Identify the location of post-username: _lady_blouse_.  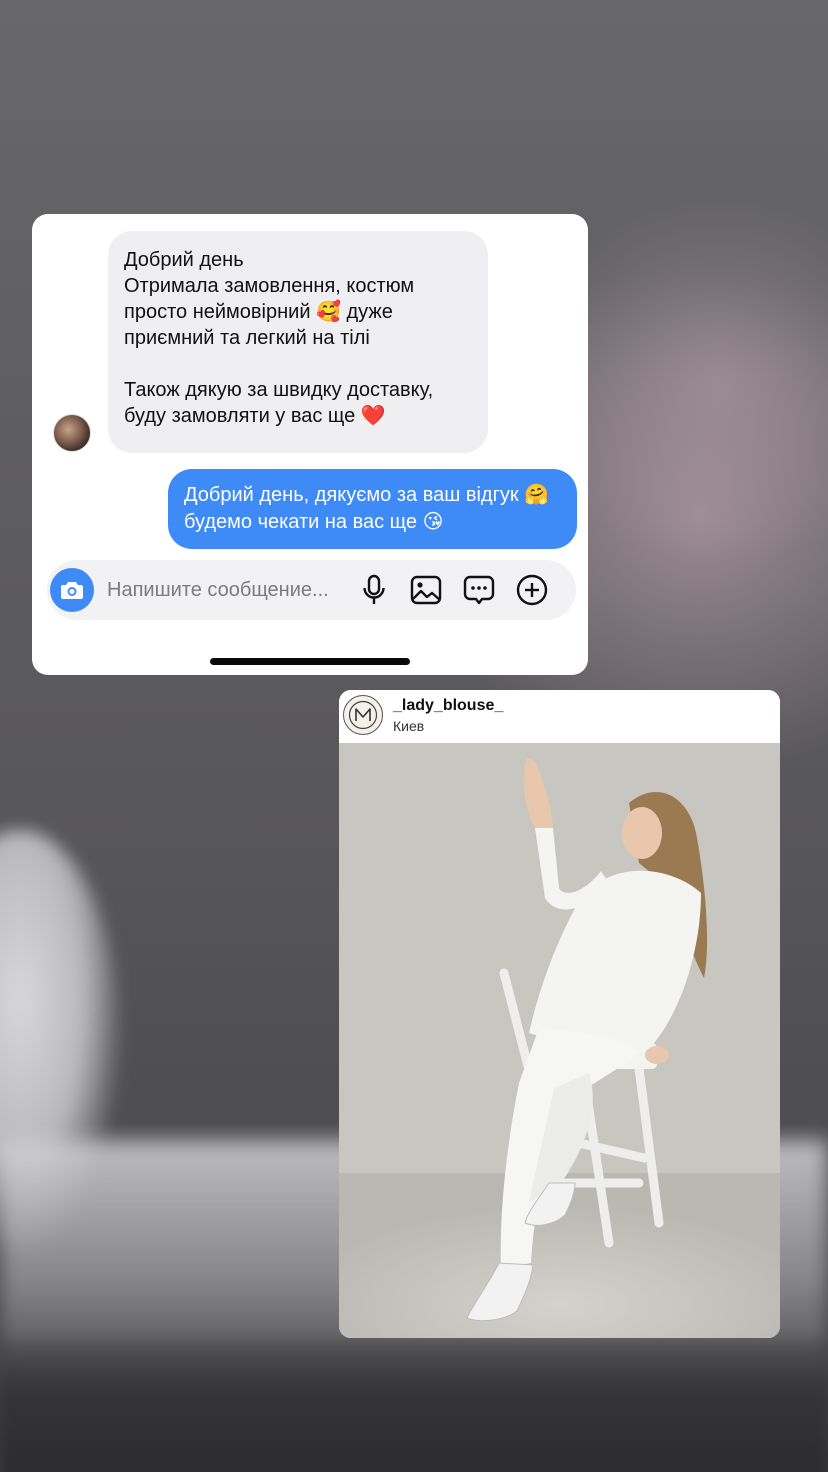
(448, 706).